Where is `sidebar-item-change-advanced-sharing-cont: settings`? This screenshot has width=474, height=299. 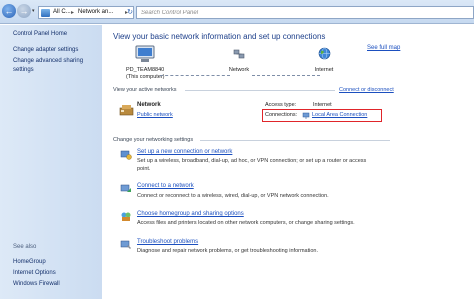
sidebar-item-change-advanced-sharing-cont: settings is located at coordinates (23, 71).